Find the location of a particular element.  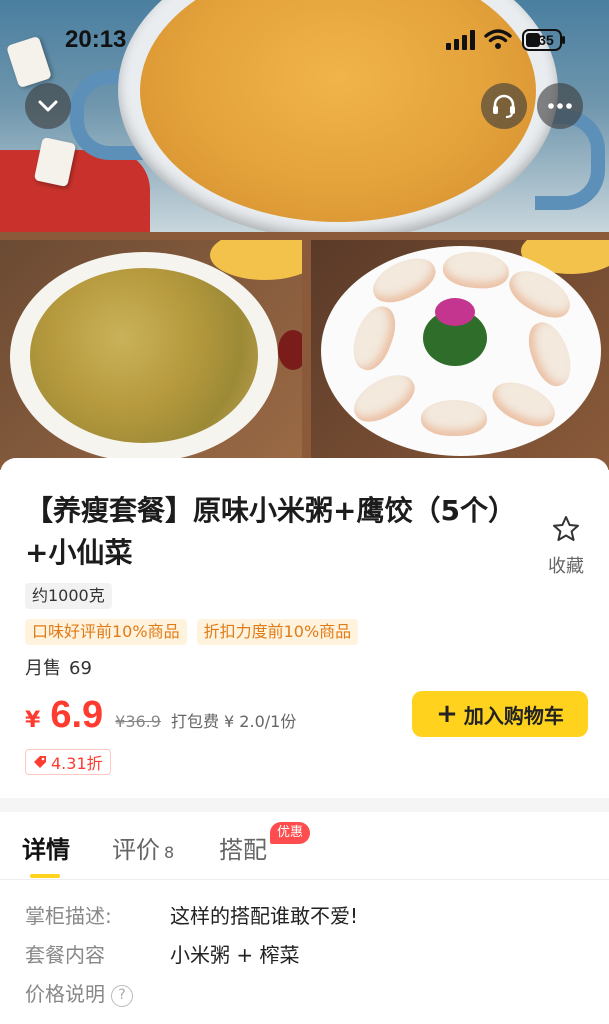

battery-level: 35 is located at coordinates (546, 40).